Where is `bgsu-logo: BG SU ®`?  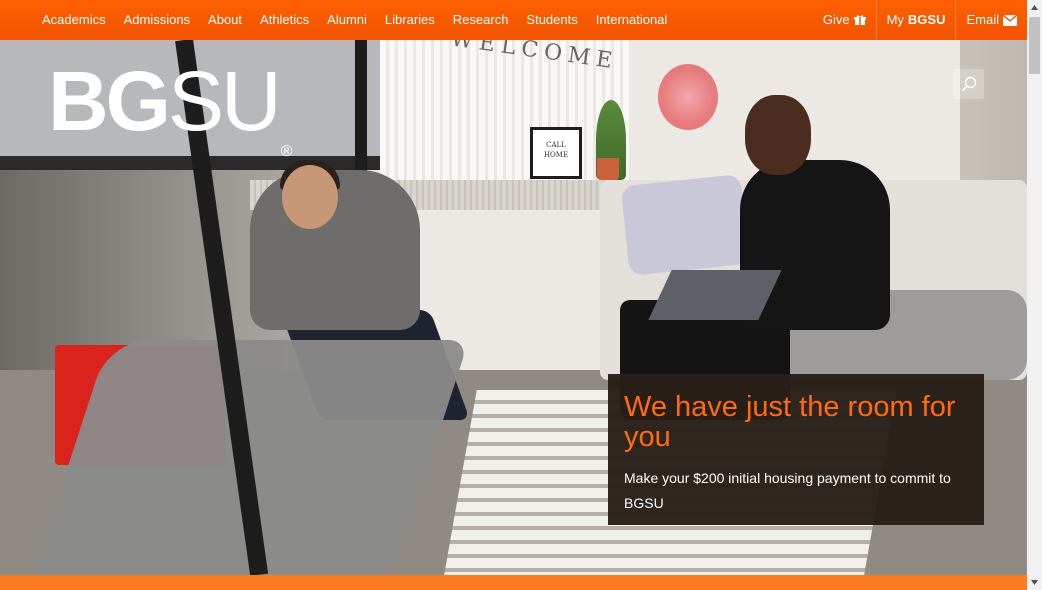 bgsu-logo: BG SU ® is located at coordinates (170, 107).